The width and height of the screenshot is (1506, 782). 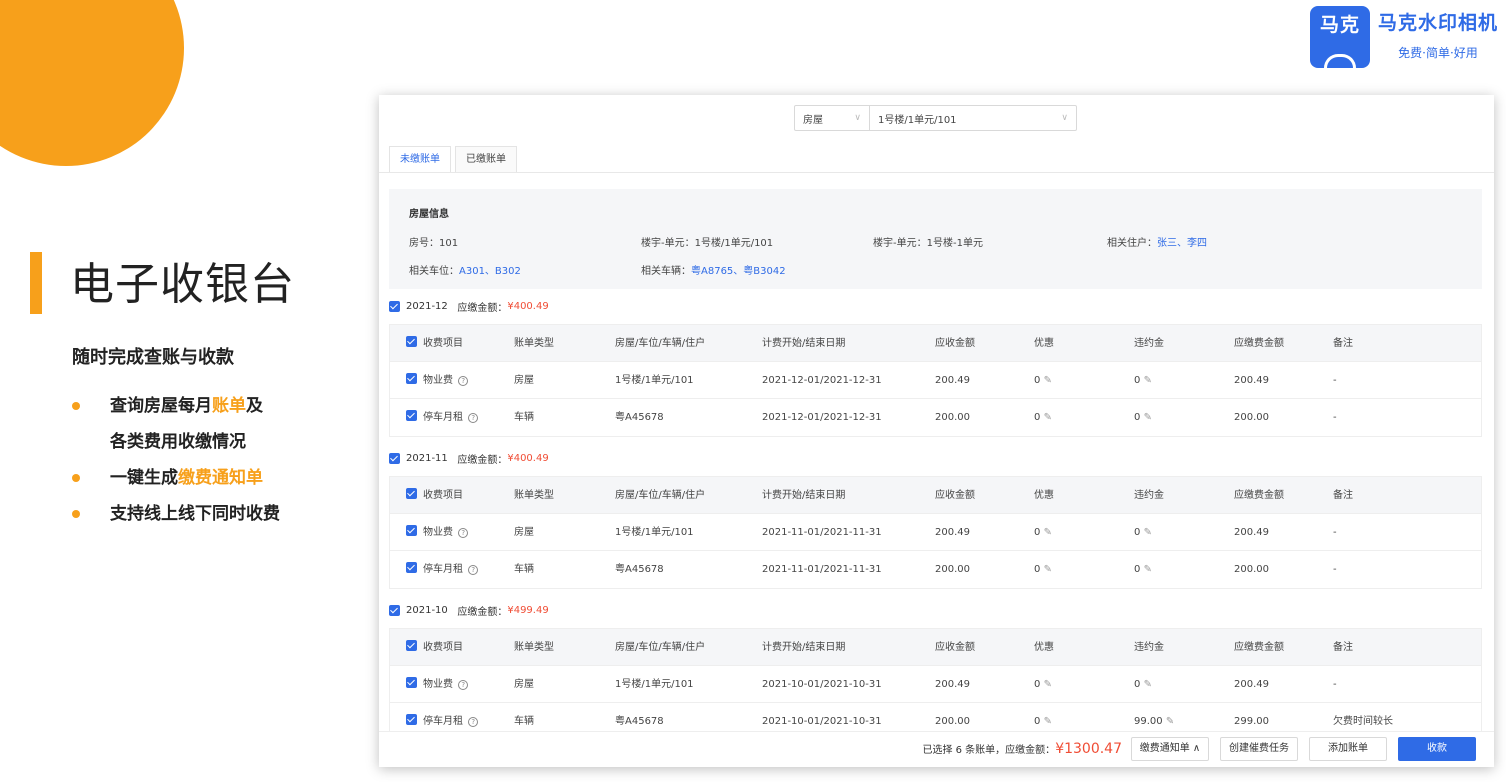 I want to click on house-select: 1号楼/1单元/101 ∨, so click(x=973, y=118).